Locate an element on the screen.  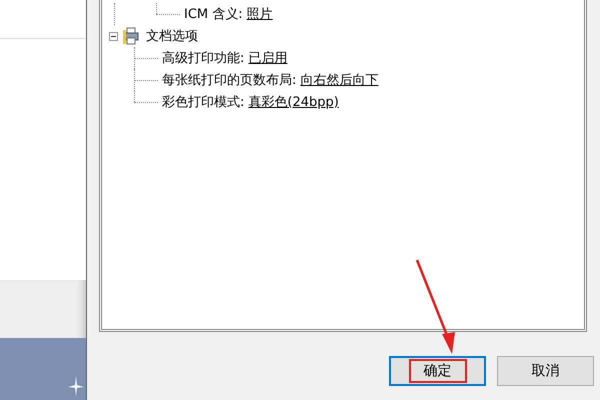
setting-label: 高级打印功能: is located at coordinates (203, 58).